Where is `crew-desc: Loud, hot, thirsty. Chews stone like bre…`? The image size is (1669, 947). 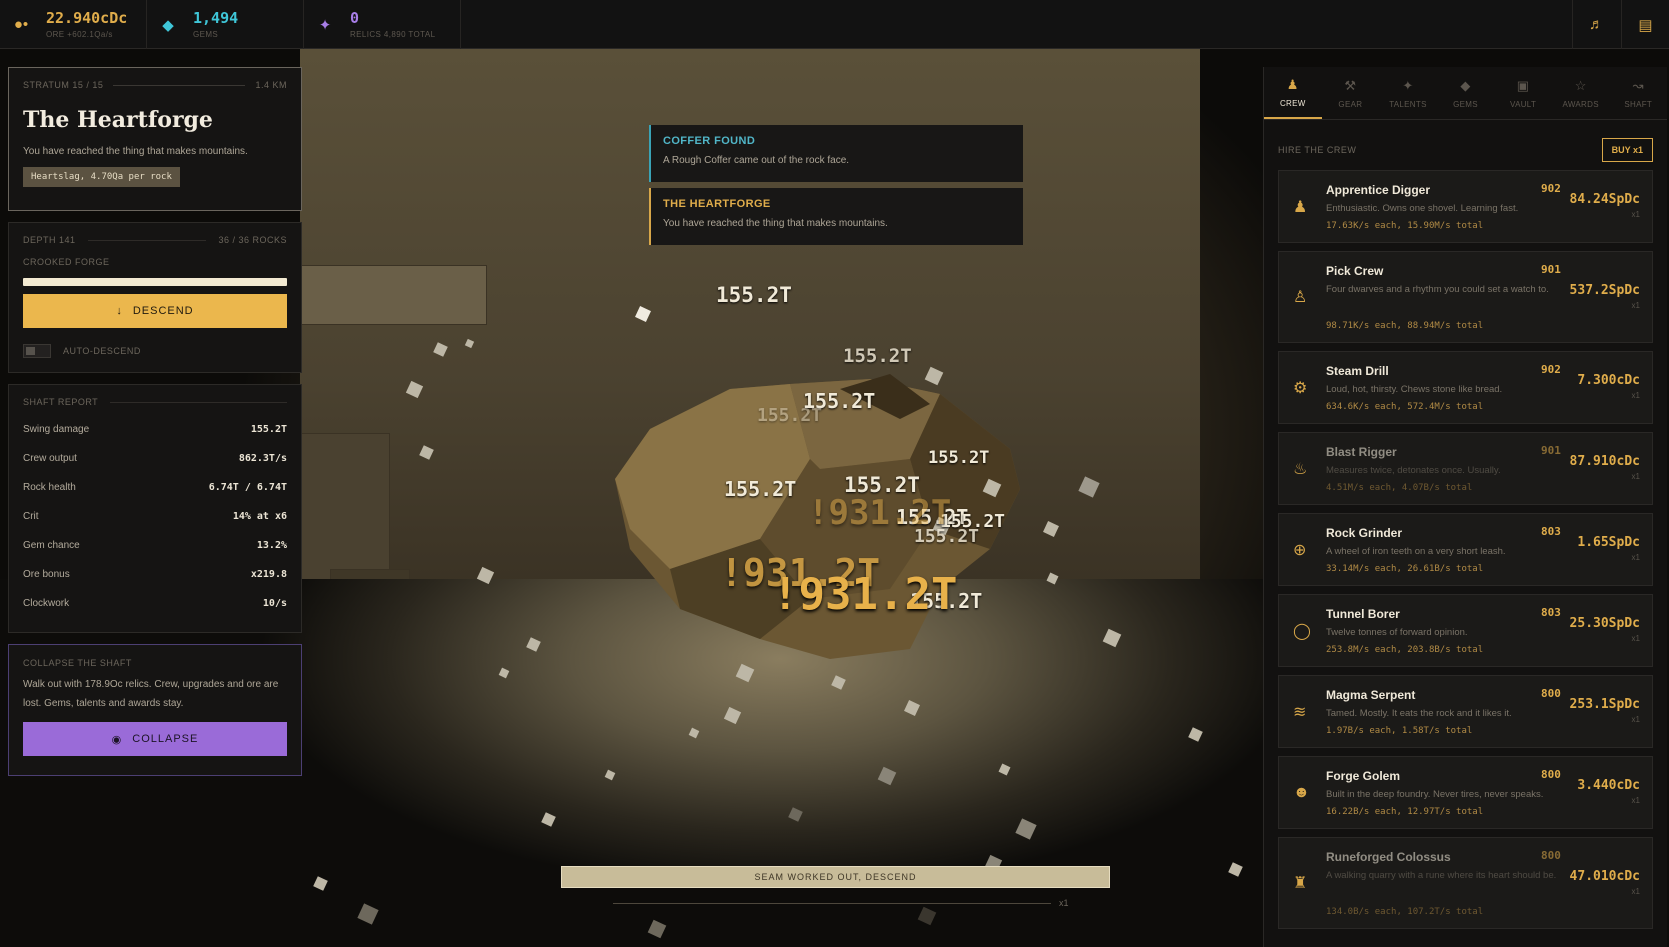
crew-desc: Loud, hot, thirsty. Chews stone like bre… is located at coordinates (1414, 389).